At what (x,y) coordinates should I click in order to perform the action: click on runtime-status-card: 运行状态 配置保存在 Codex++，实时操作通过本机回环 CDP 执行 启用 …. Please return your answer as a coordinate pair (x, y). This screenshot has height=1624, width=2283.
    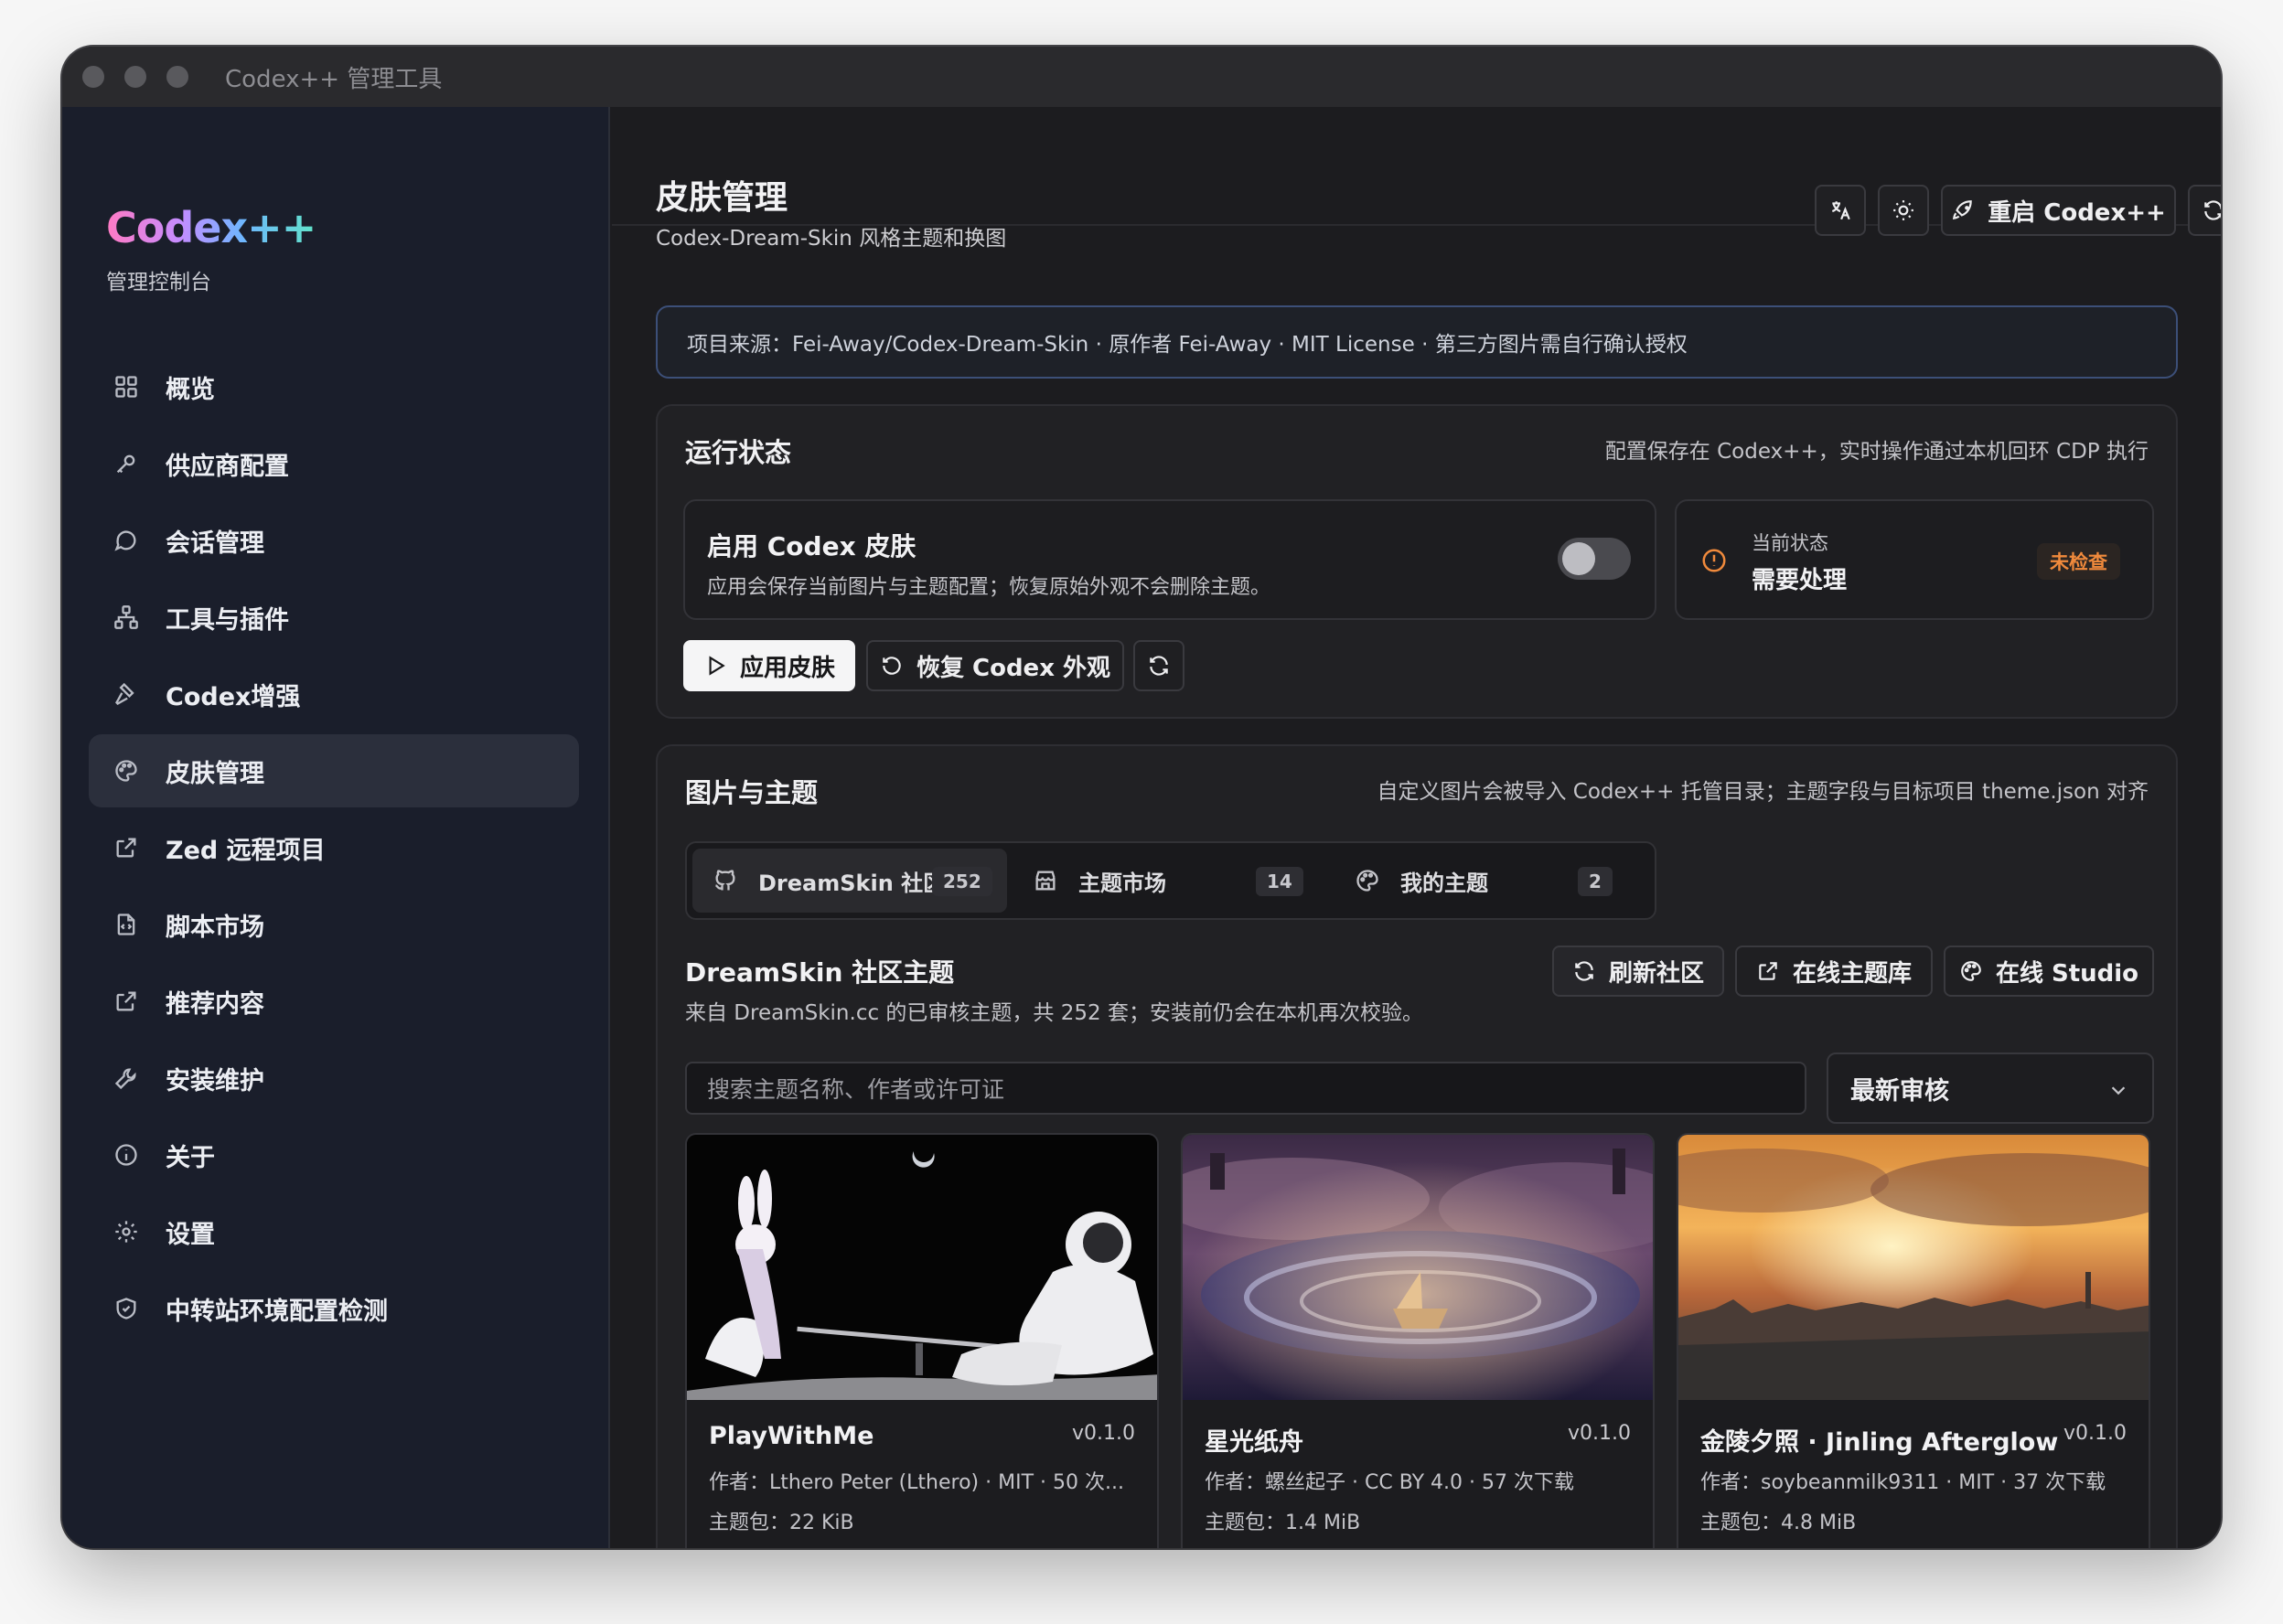
    Looking at the image, I should click on (1417, 561).